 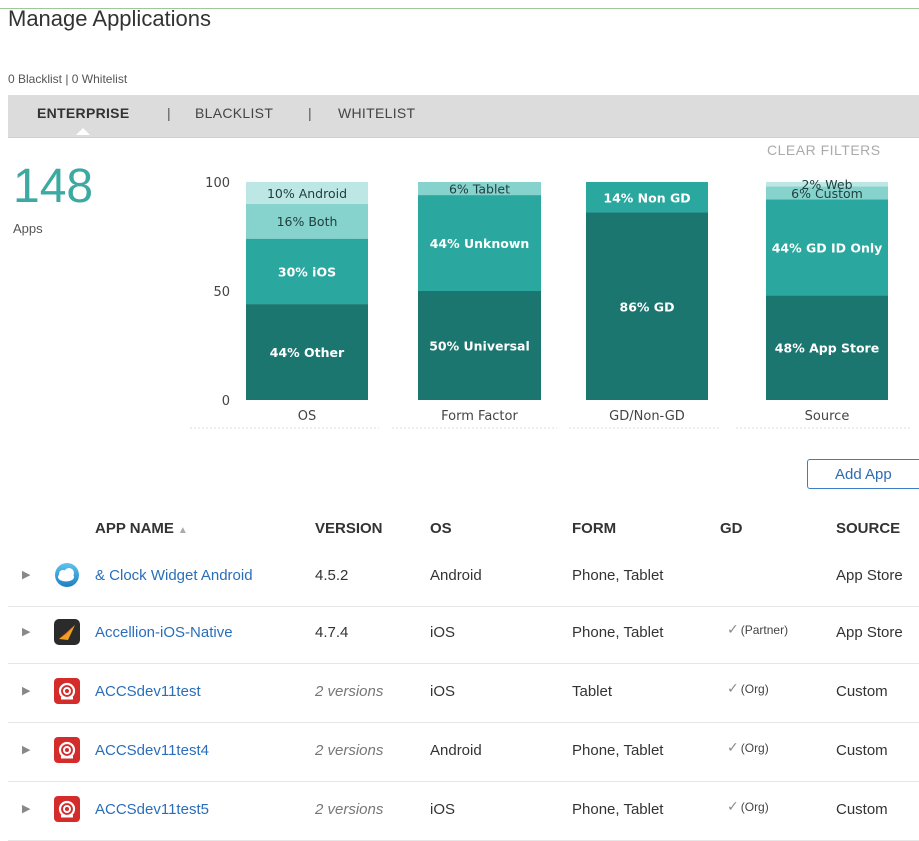 What do you see at coordinates (376, 113) in the screenshot?
I see `tab-whitelist: WHITELIST` at bounding box center [376, 113].